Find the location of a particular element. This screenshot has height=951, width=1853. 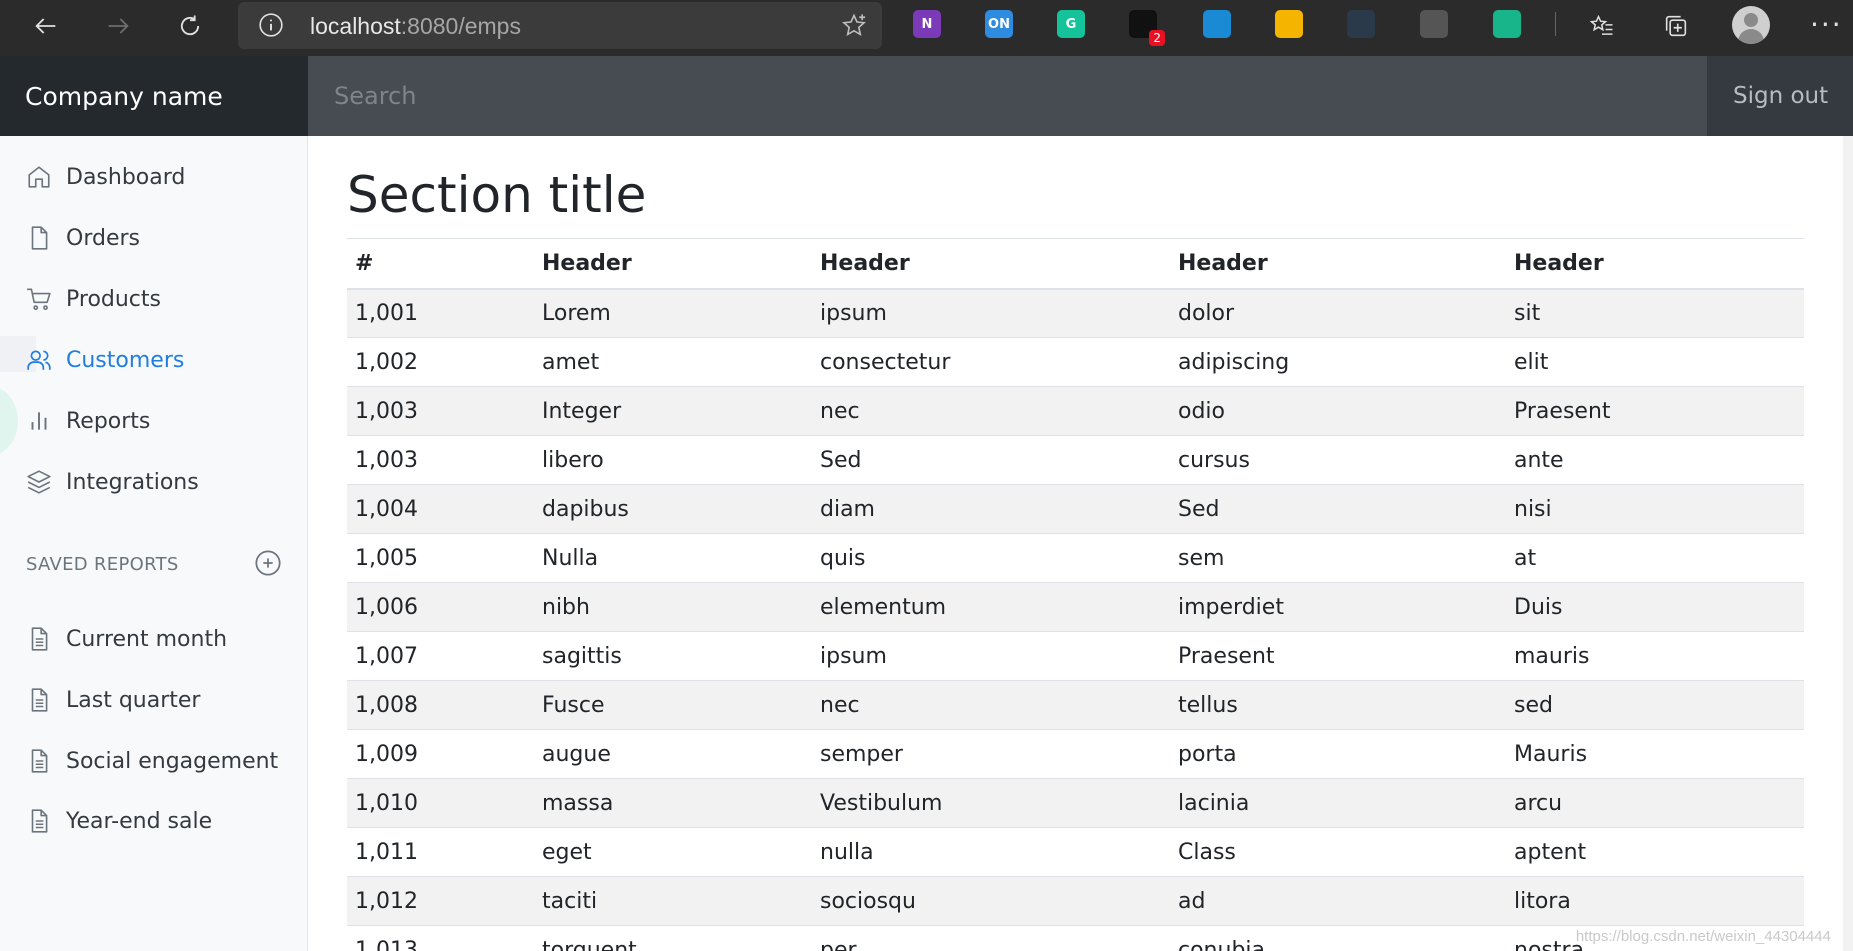

table-header-row: # Header Header Header Header is located at coordinates (1075, 264).